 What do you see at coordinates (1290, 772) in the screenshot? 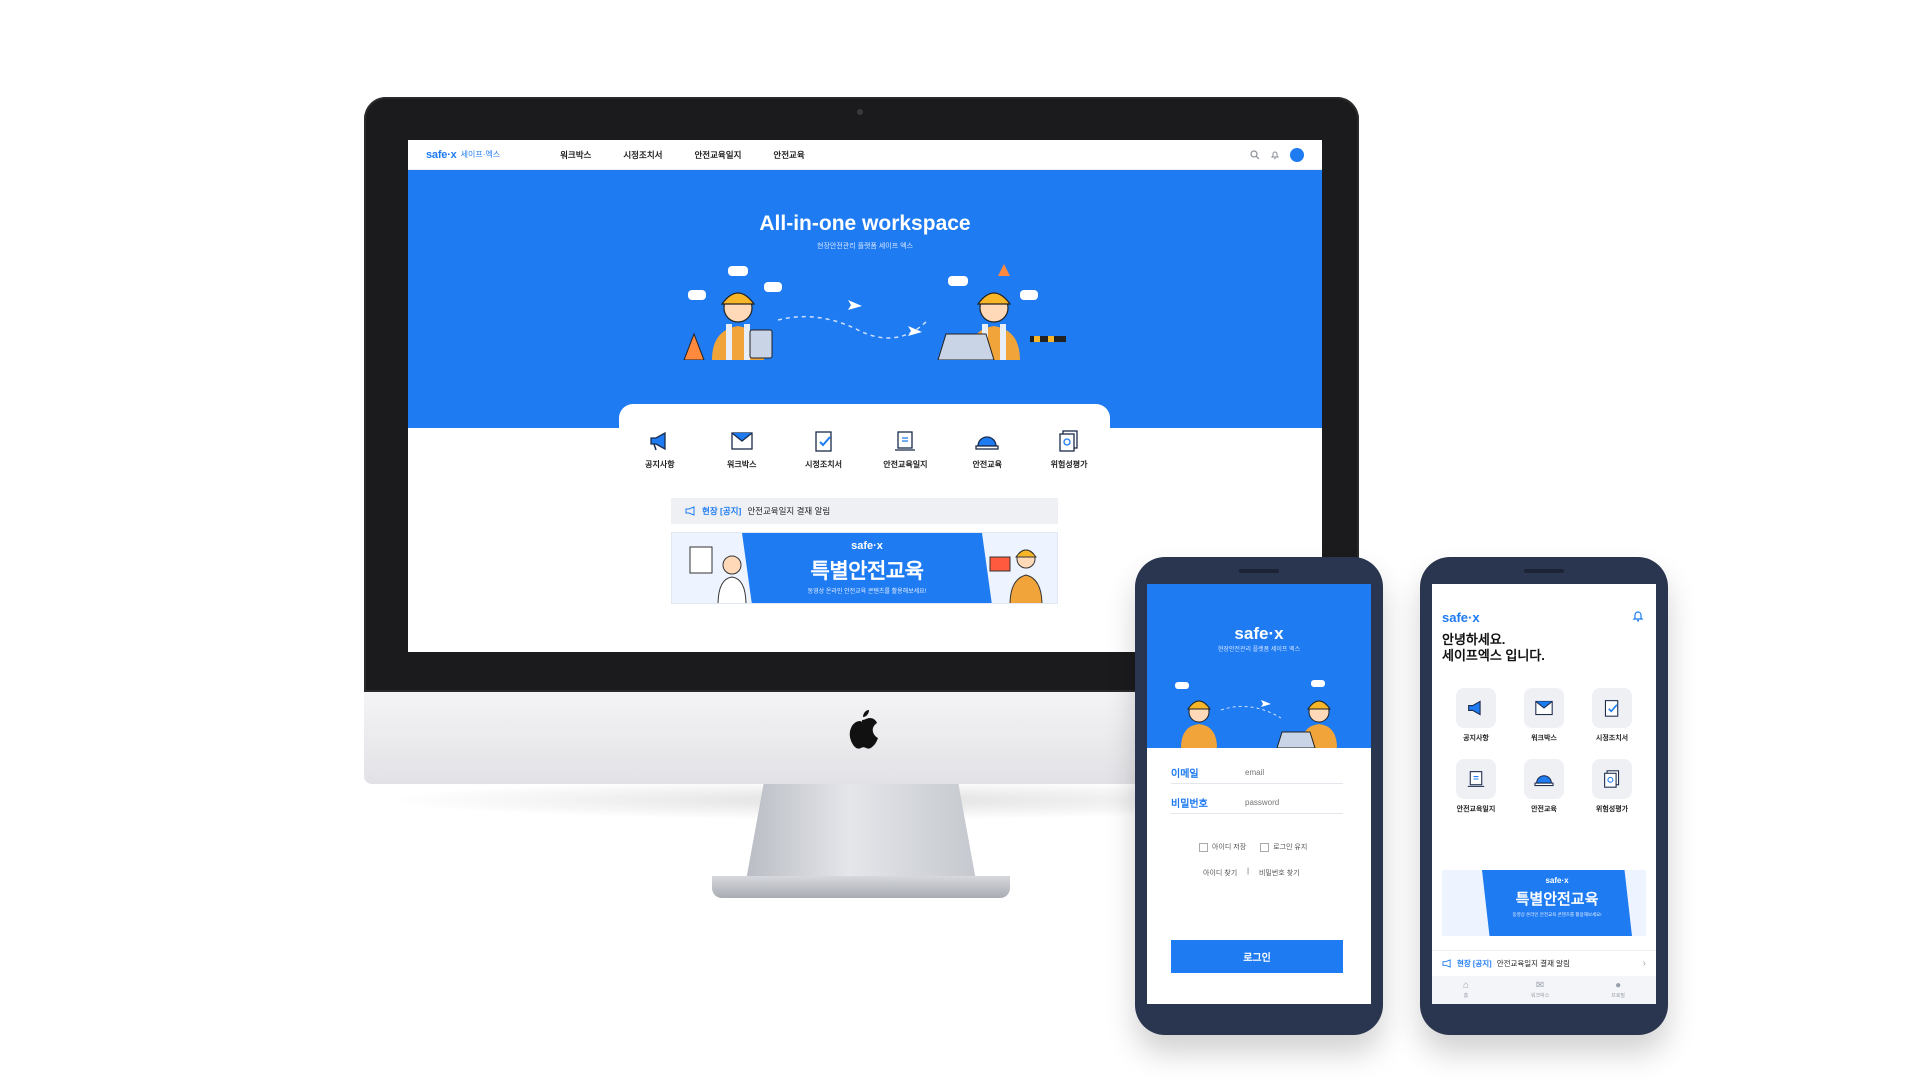
I see `email-input` at bounding box center [1290, 772].